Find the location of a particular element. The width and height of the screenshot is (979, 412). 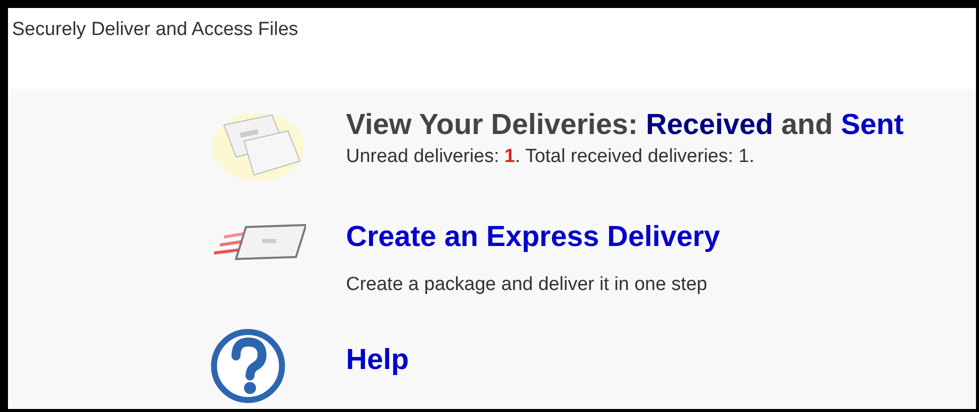

heading-text: View Your Deliveries: is located at coordinates (492, 125).